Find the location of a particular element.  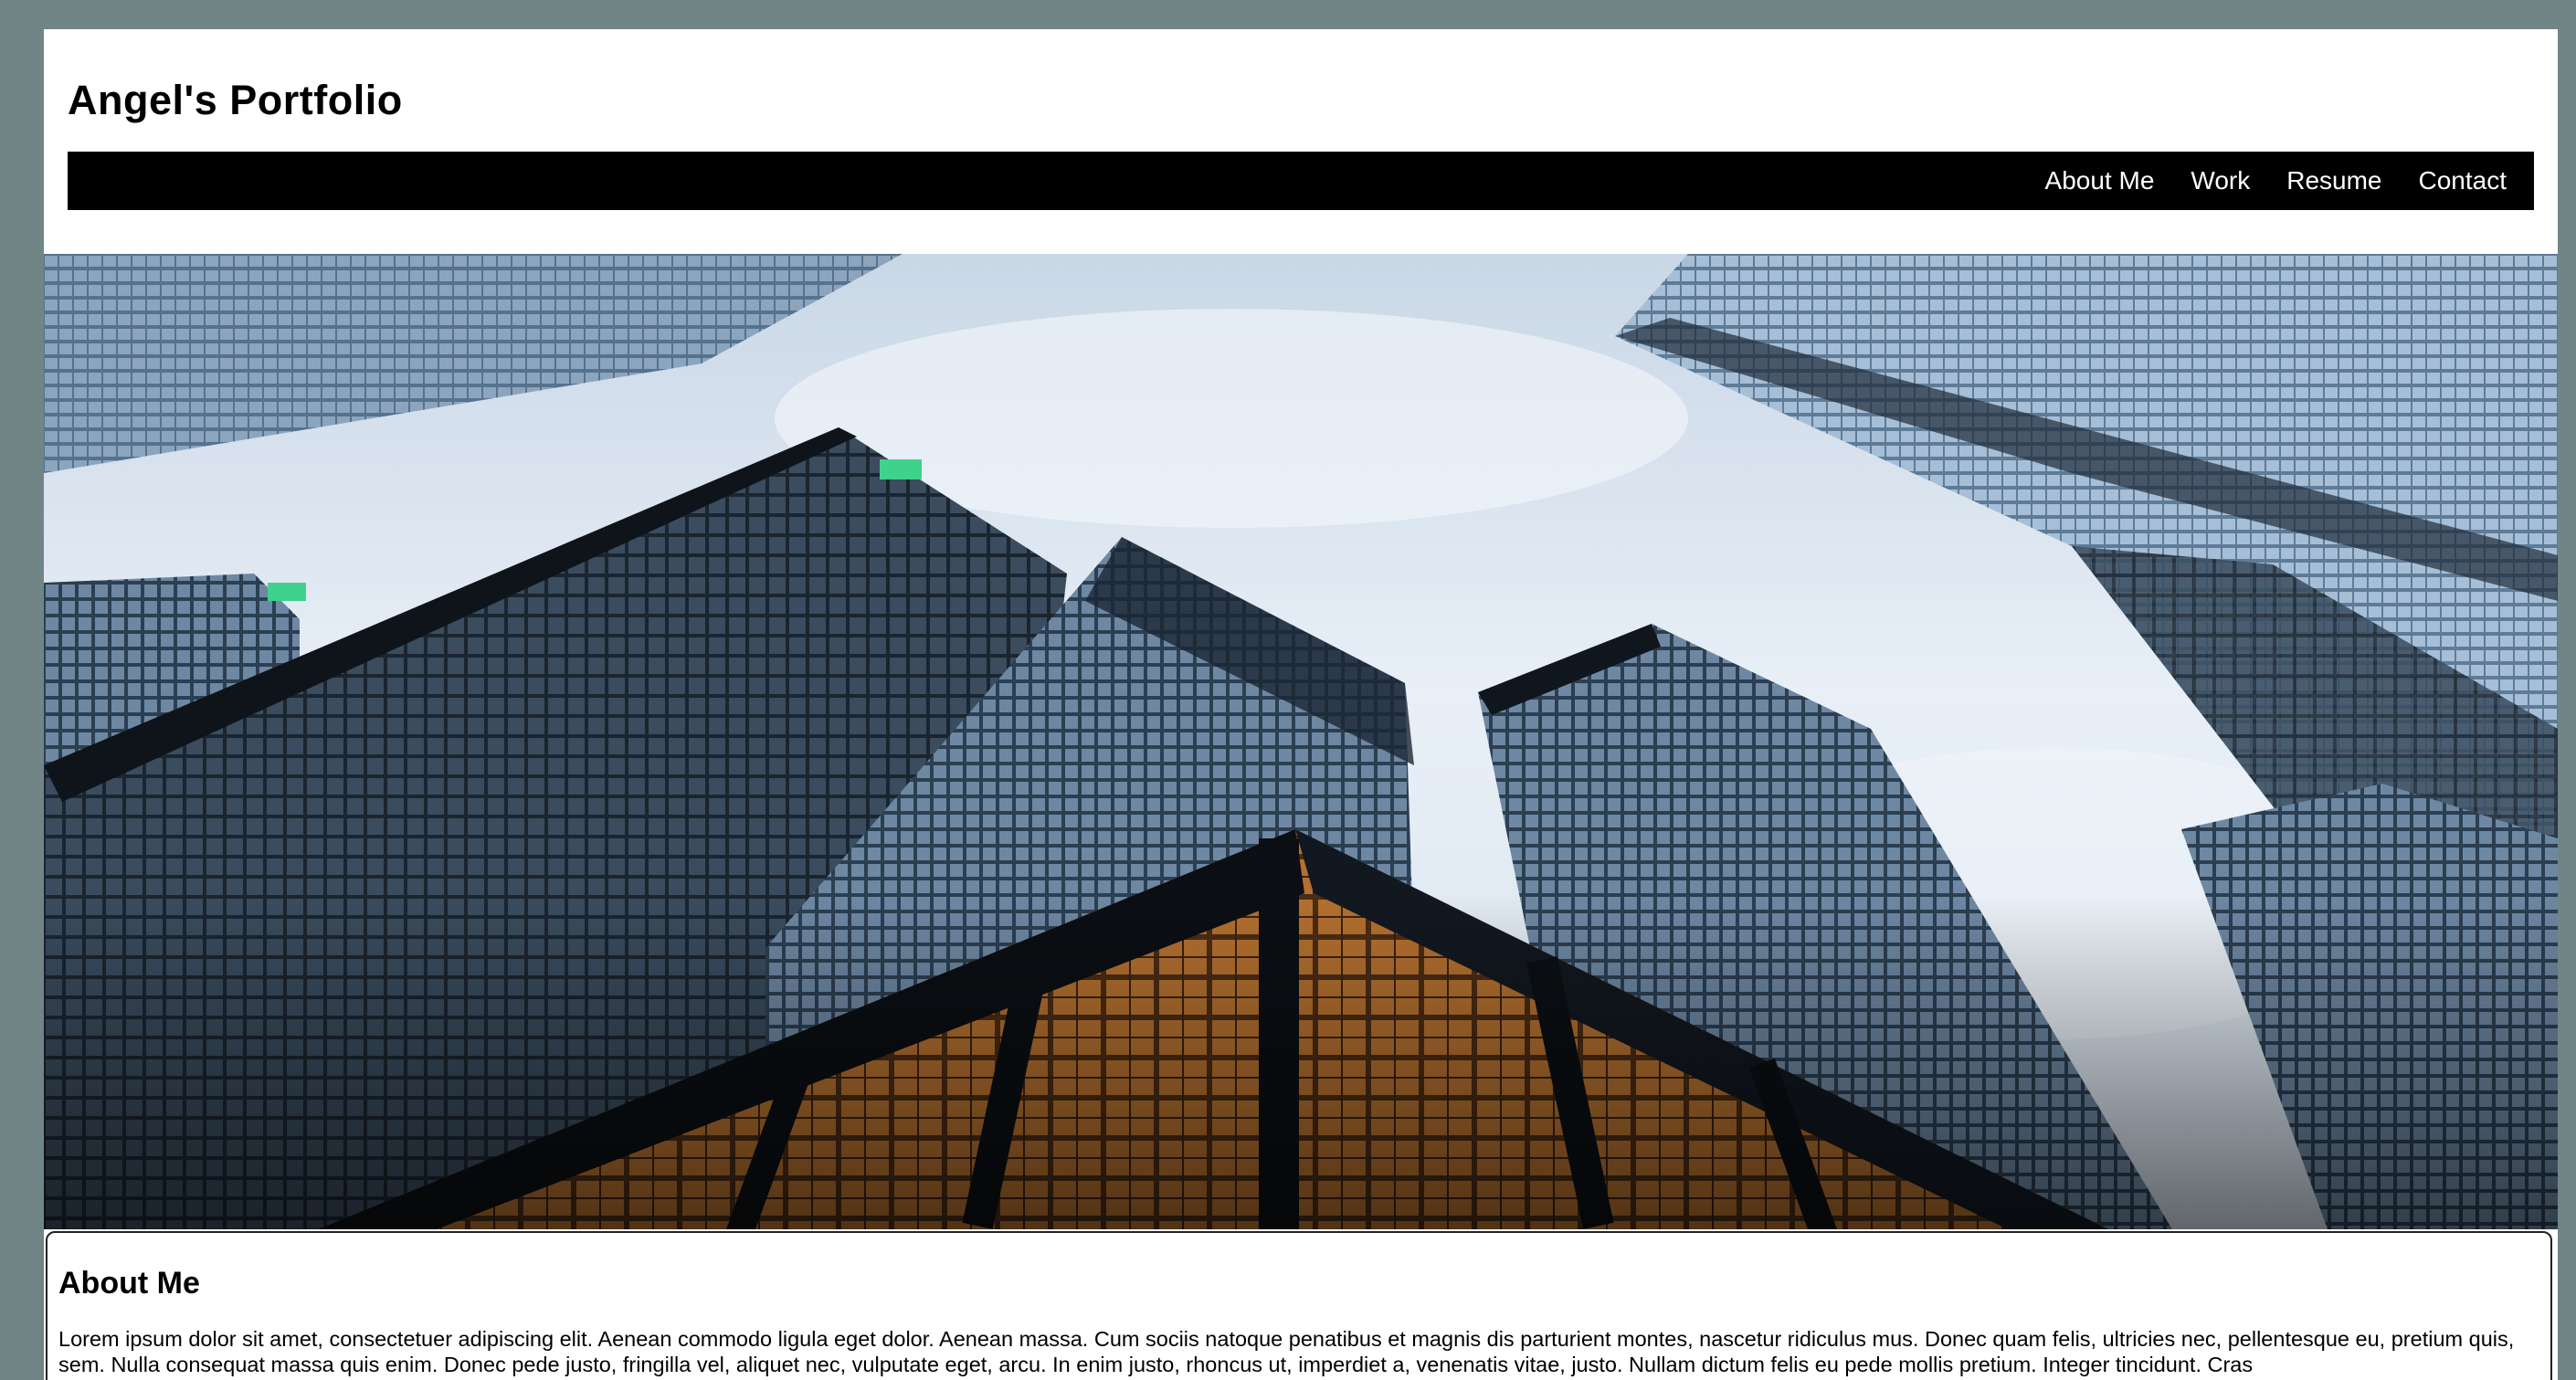

nav-item-about-me: About Me is located at coordinates (2082, 180).